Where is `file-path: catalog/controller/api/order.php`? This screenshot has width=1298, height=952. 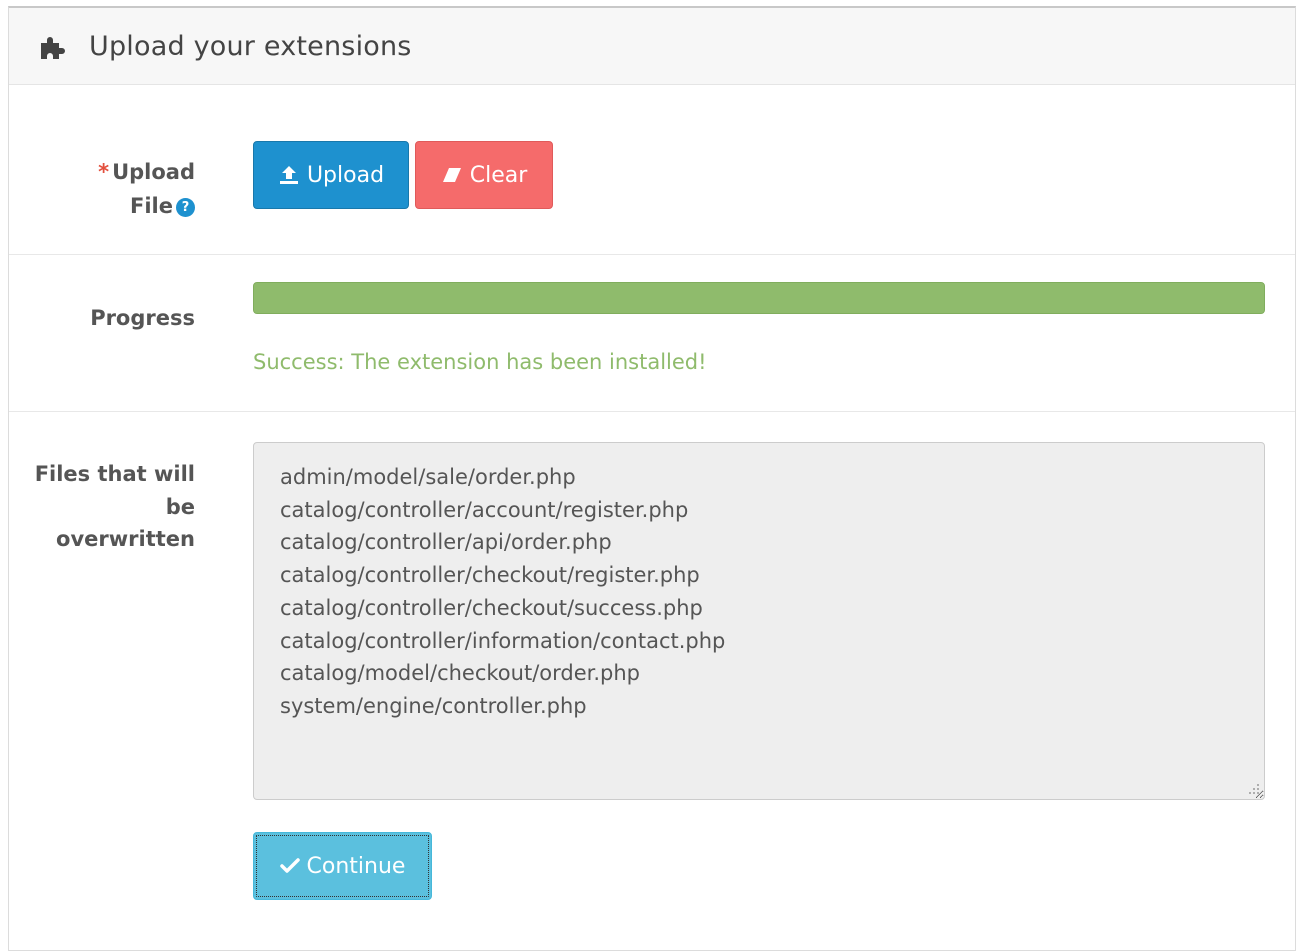
file-path: catalog/controller/api/order.php is located at coordinates (446, 542).